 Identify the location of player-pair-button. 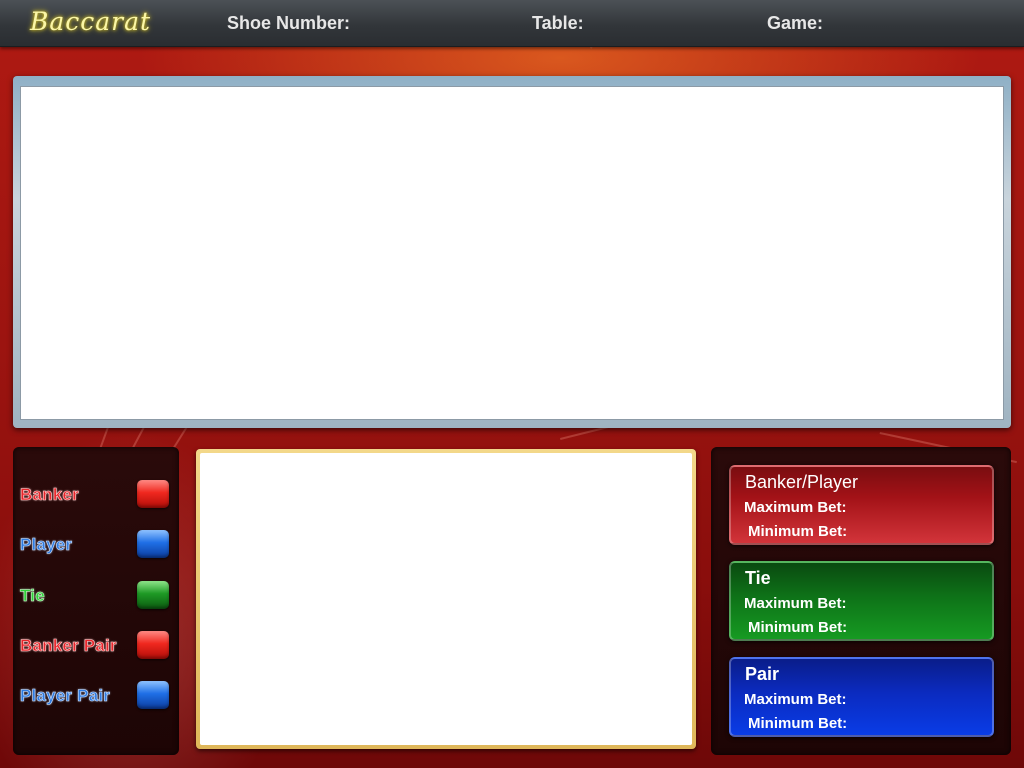
(153, 695).